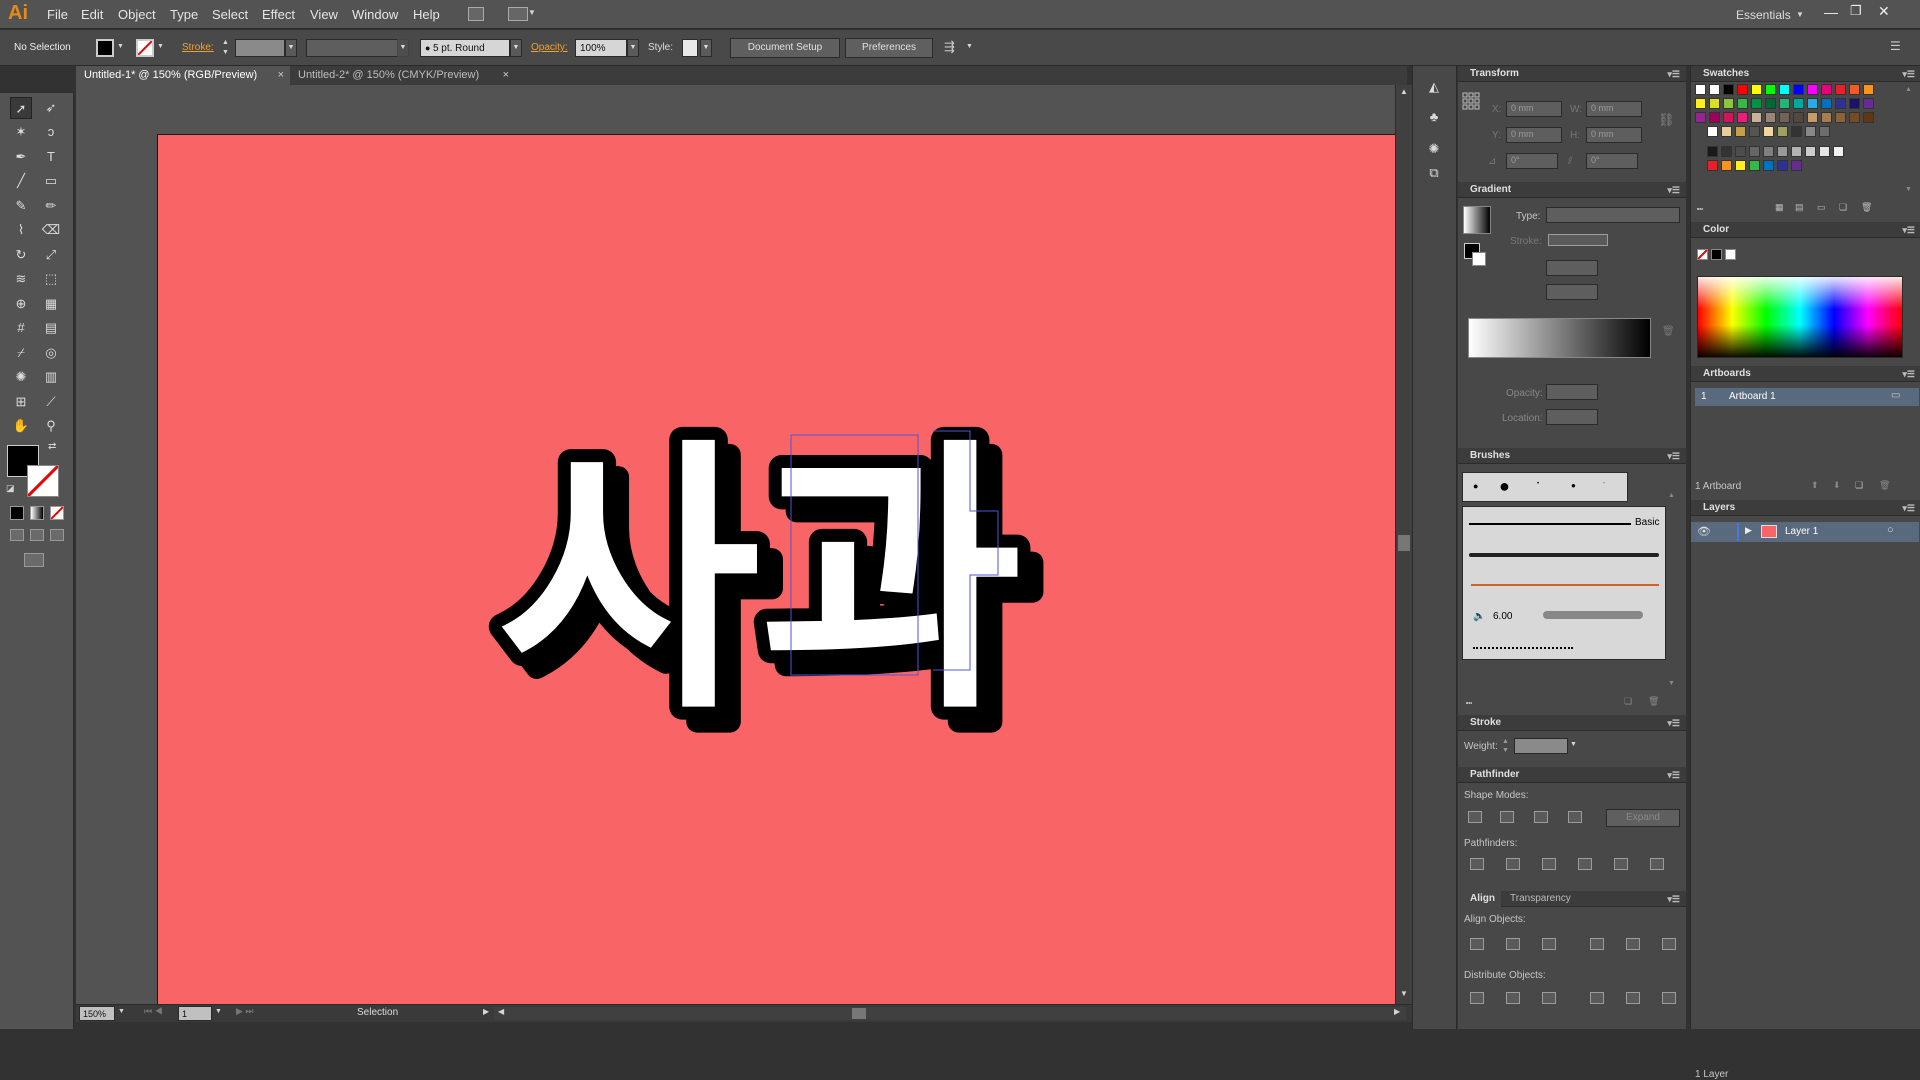  What do you see at coordinates (105, 48) in the screenshot?
I see `fill-color-swatch` at bounding box center [105, 48].